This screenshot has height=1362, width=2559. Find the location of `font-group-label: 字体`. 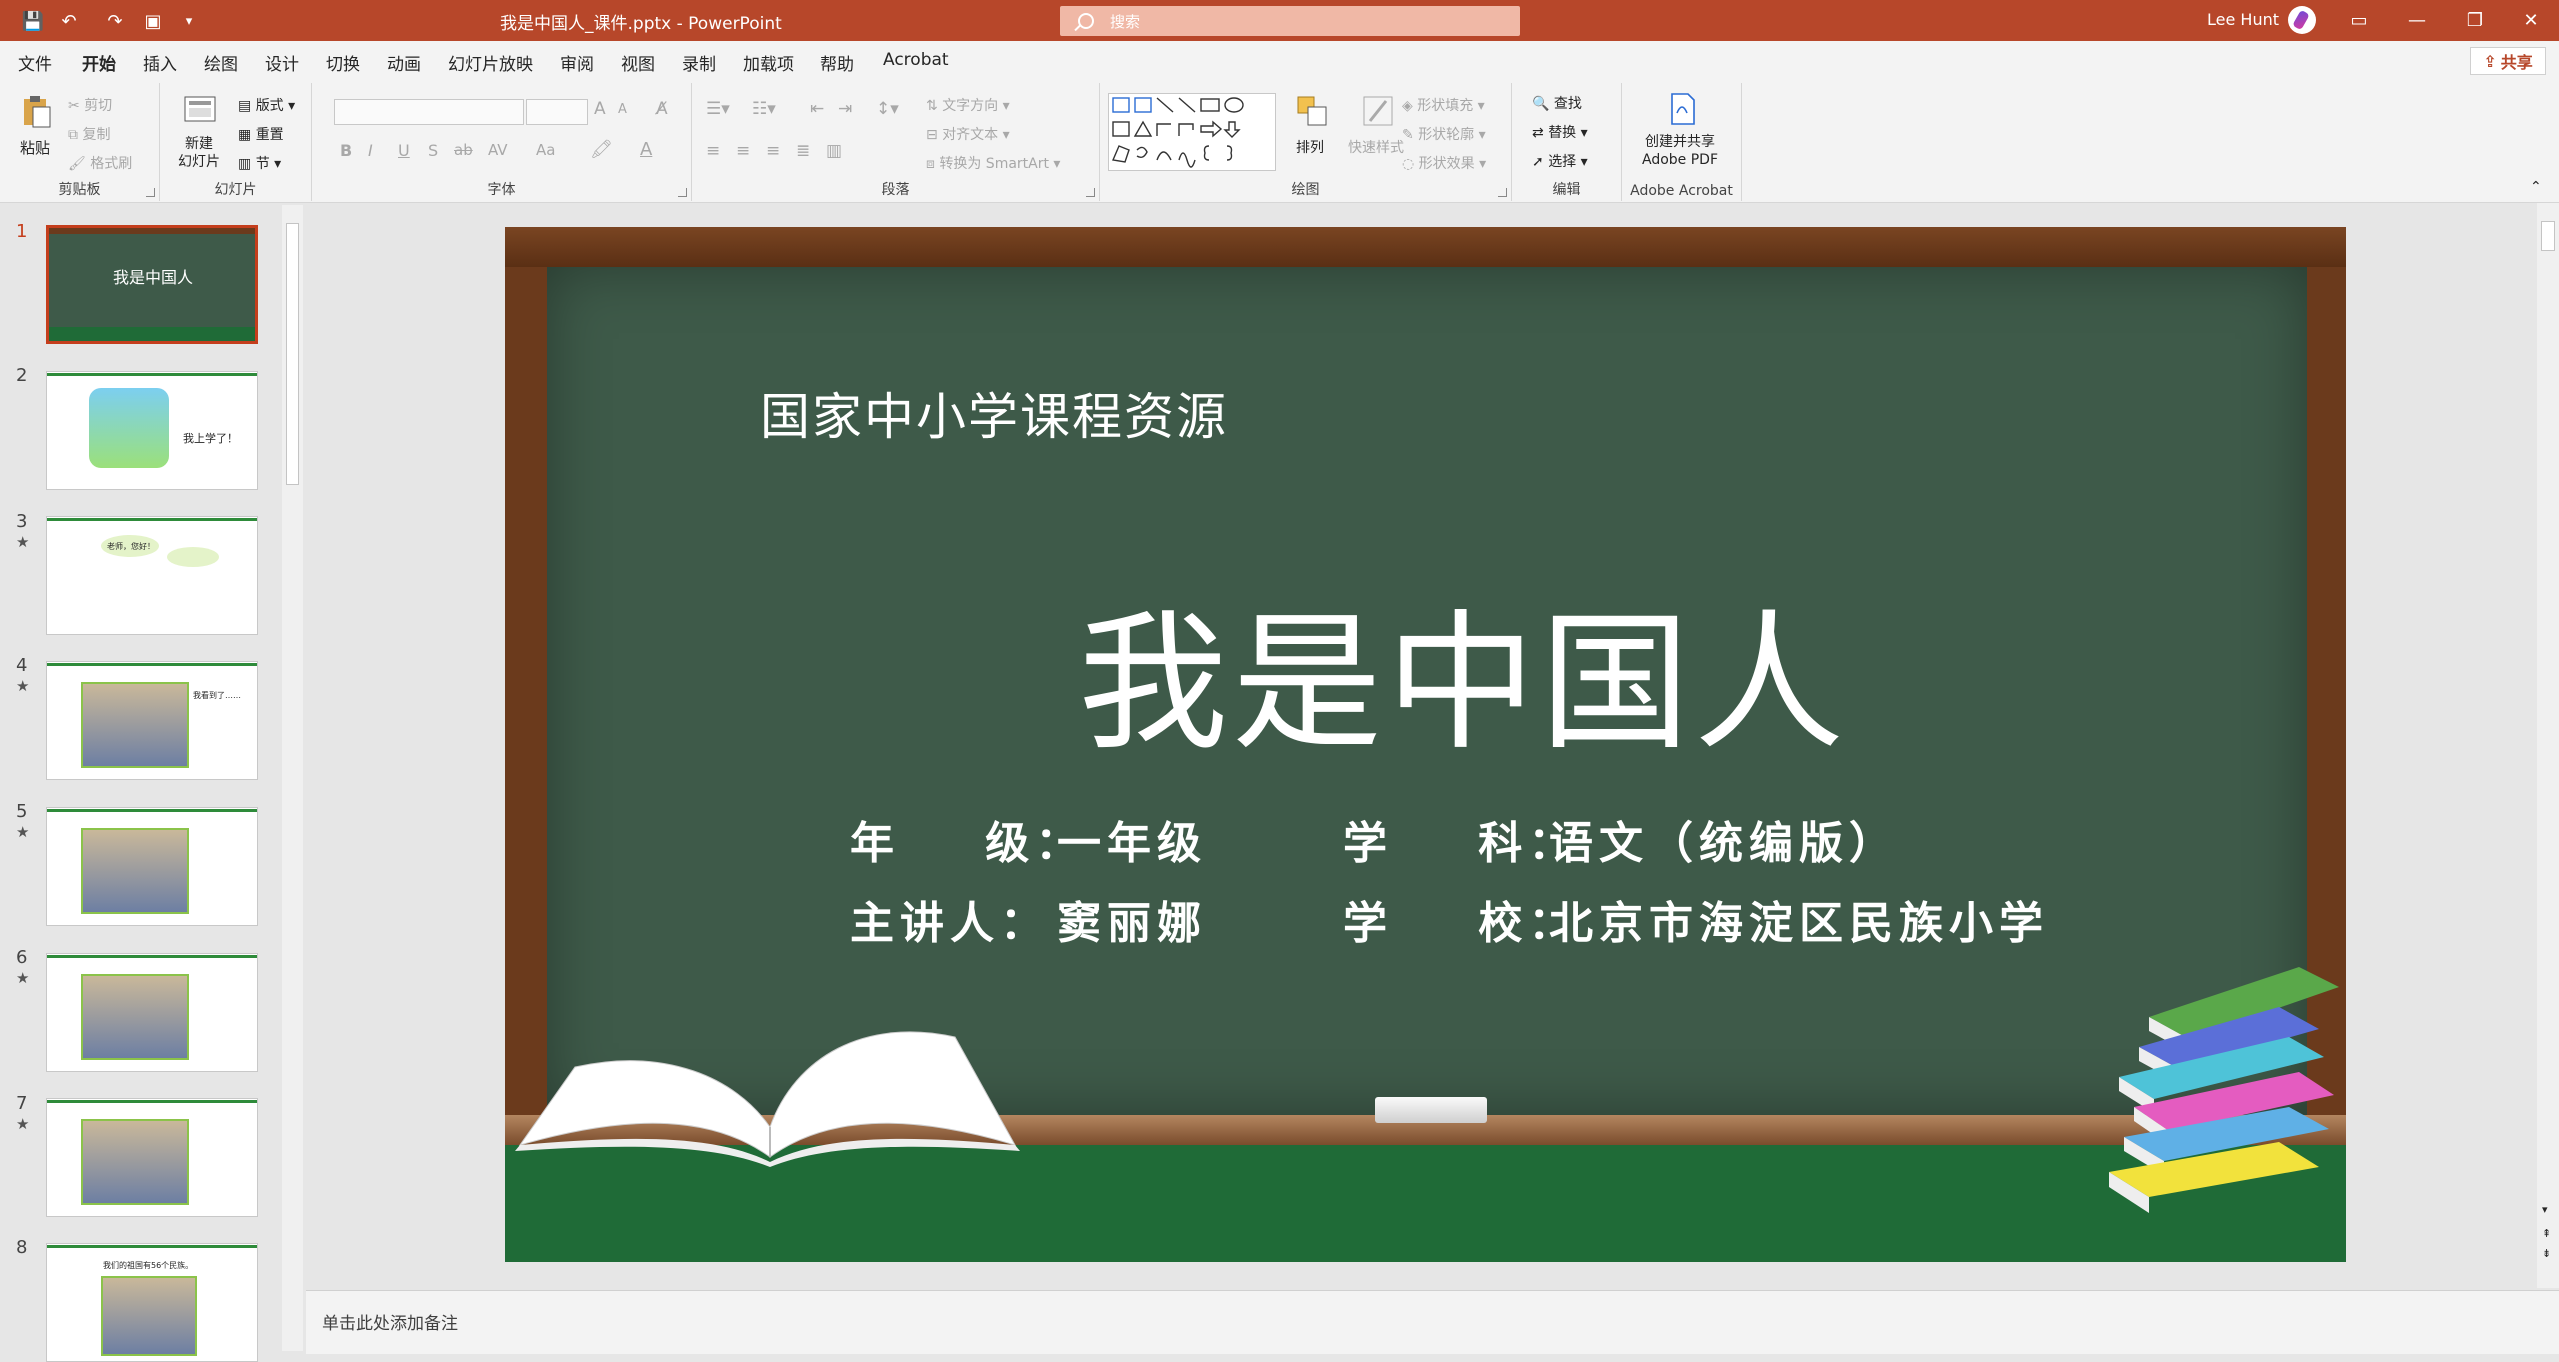

font-group-label: 字体 is located at coordinates (501, 190).